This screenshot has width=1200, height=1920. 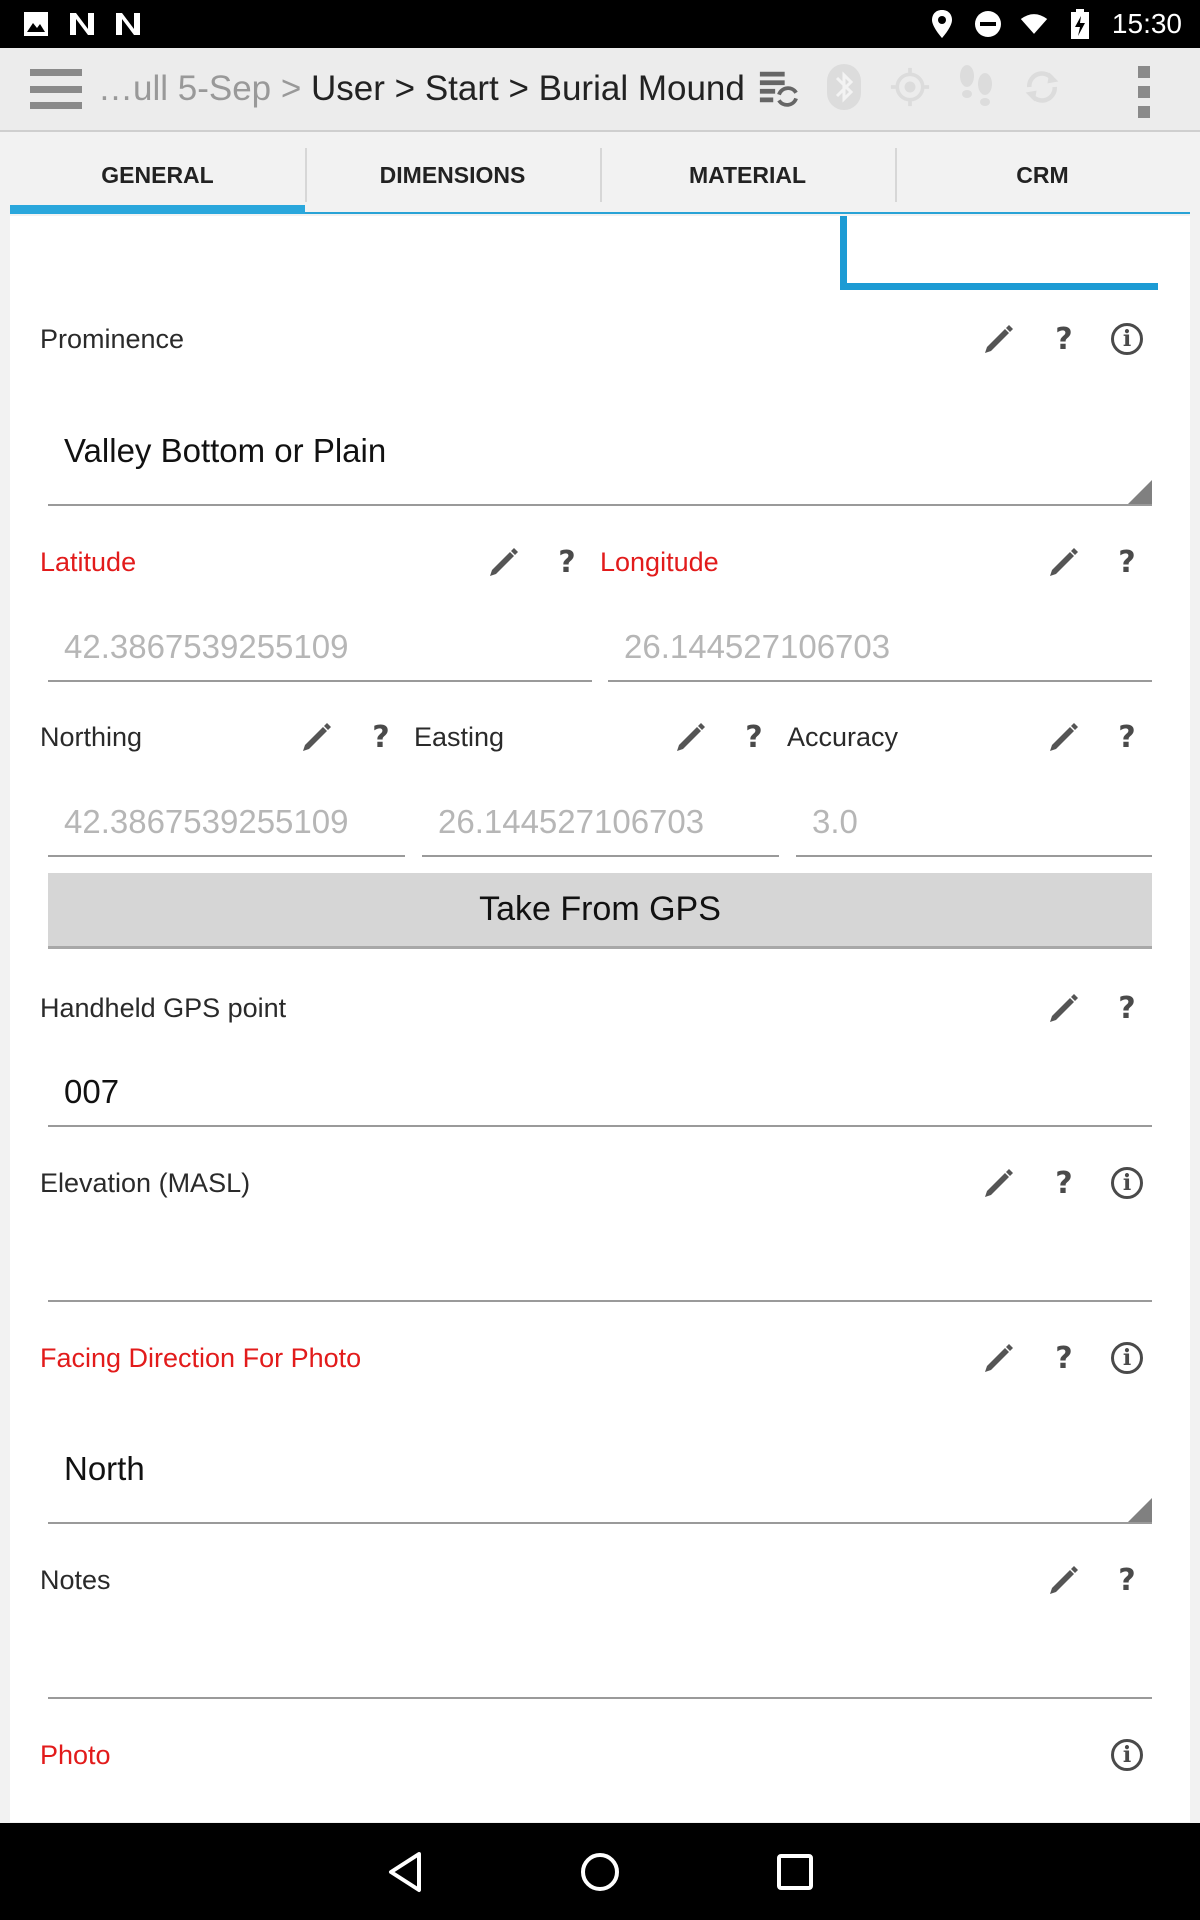 I want to click on northing-label: Northing, so click(x=91, y=737).